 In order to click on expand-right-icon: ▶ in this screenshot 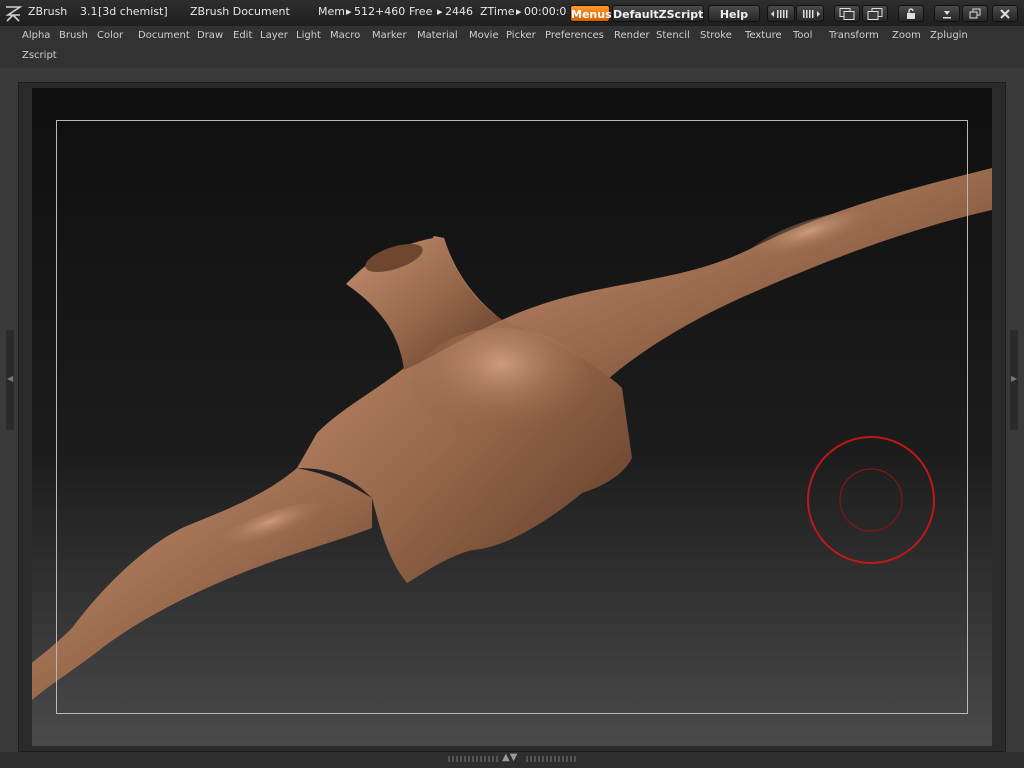, I will do `click(1014, 378)`.